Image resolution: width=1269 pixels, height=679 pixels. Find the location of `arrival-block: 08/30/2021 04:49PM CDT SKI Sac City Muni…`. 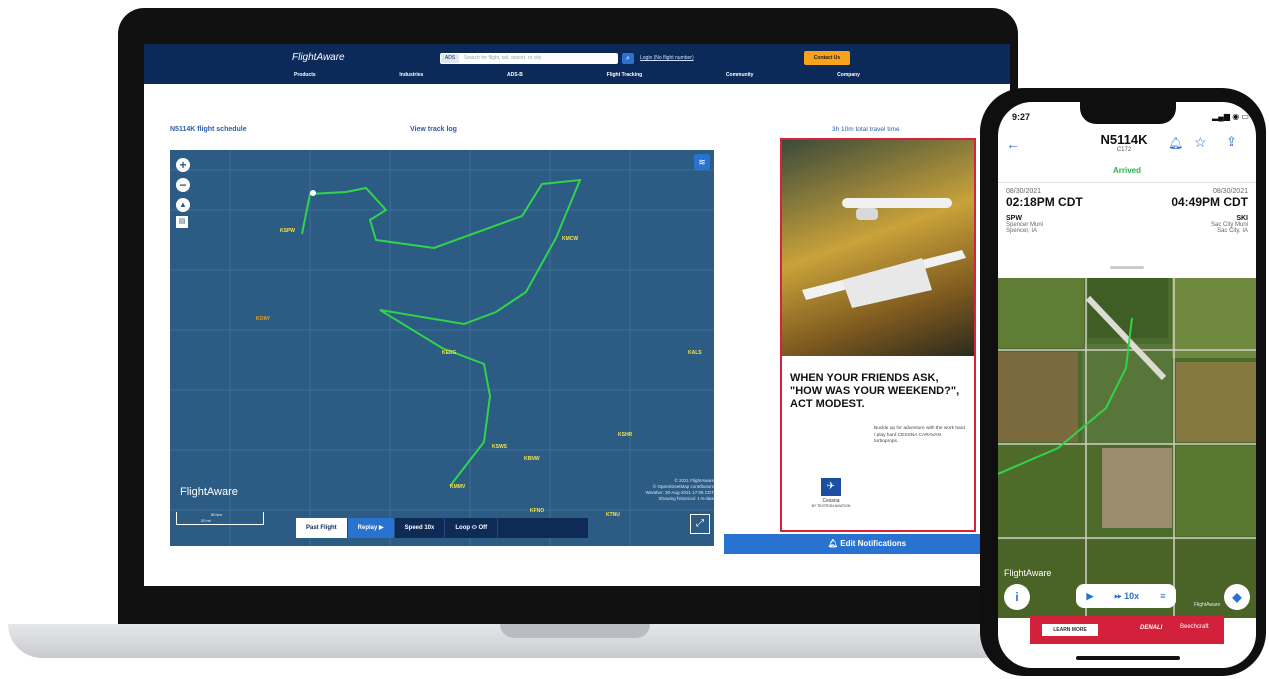

arrival-block: 08/30/2021 04:49PM CDT SKI Sac City Muni… is located at coordinates (1209, 211).